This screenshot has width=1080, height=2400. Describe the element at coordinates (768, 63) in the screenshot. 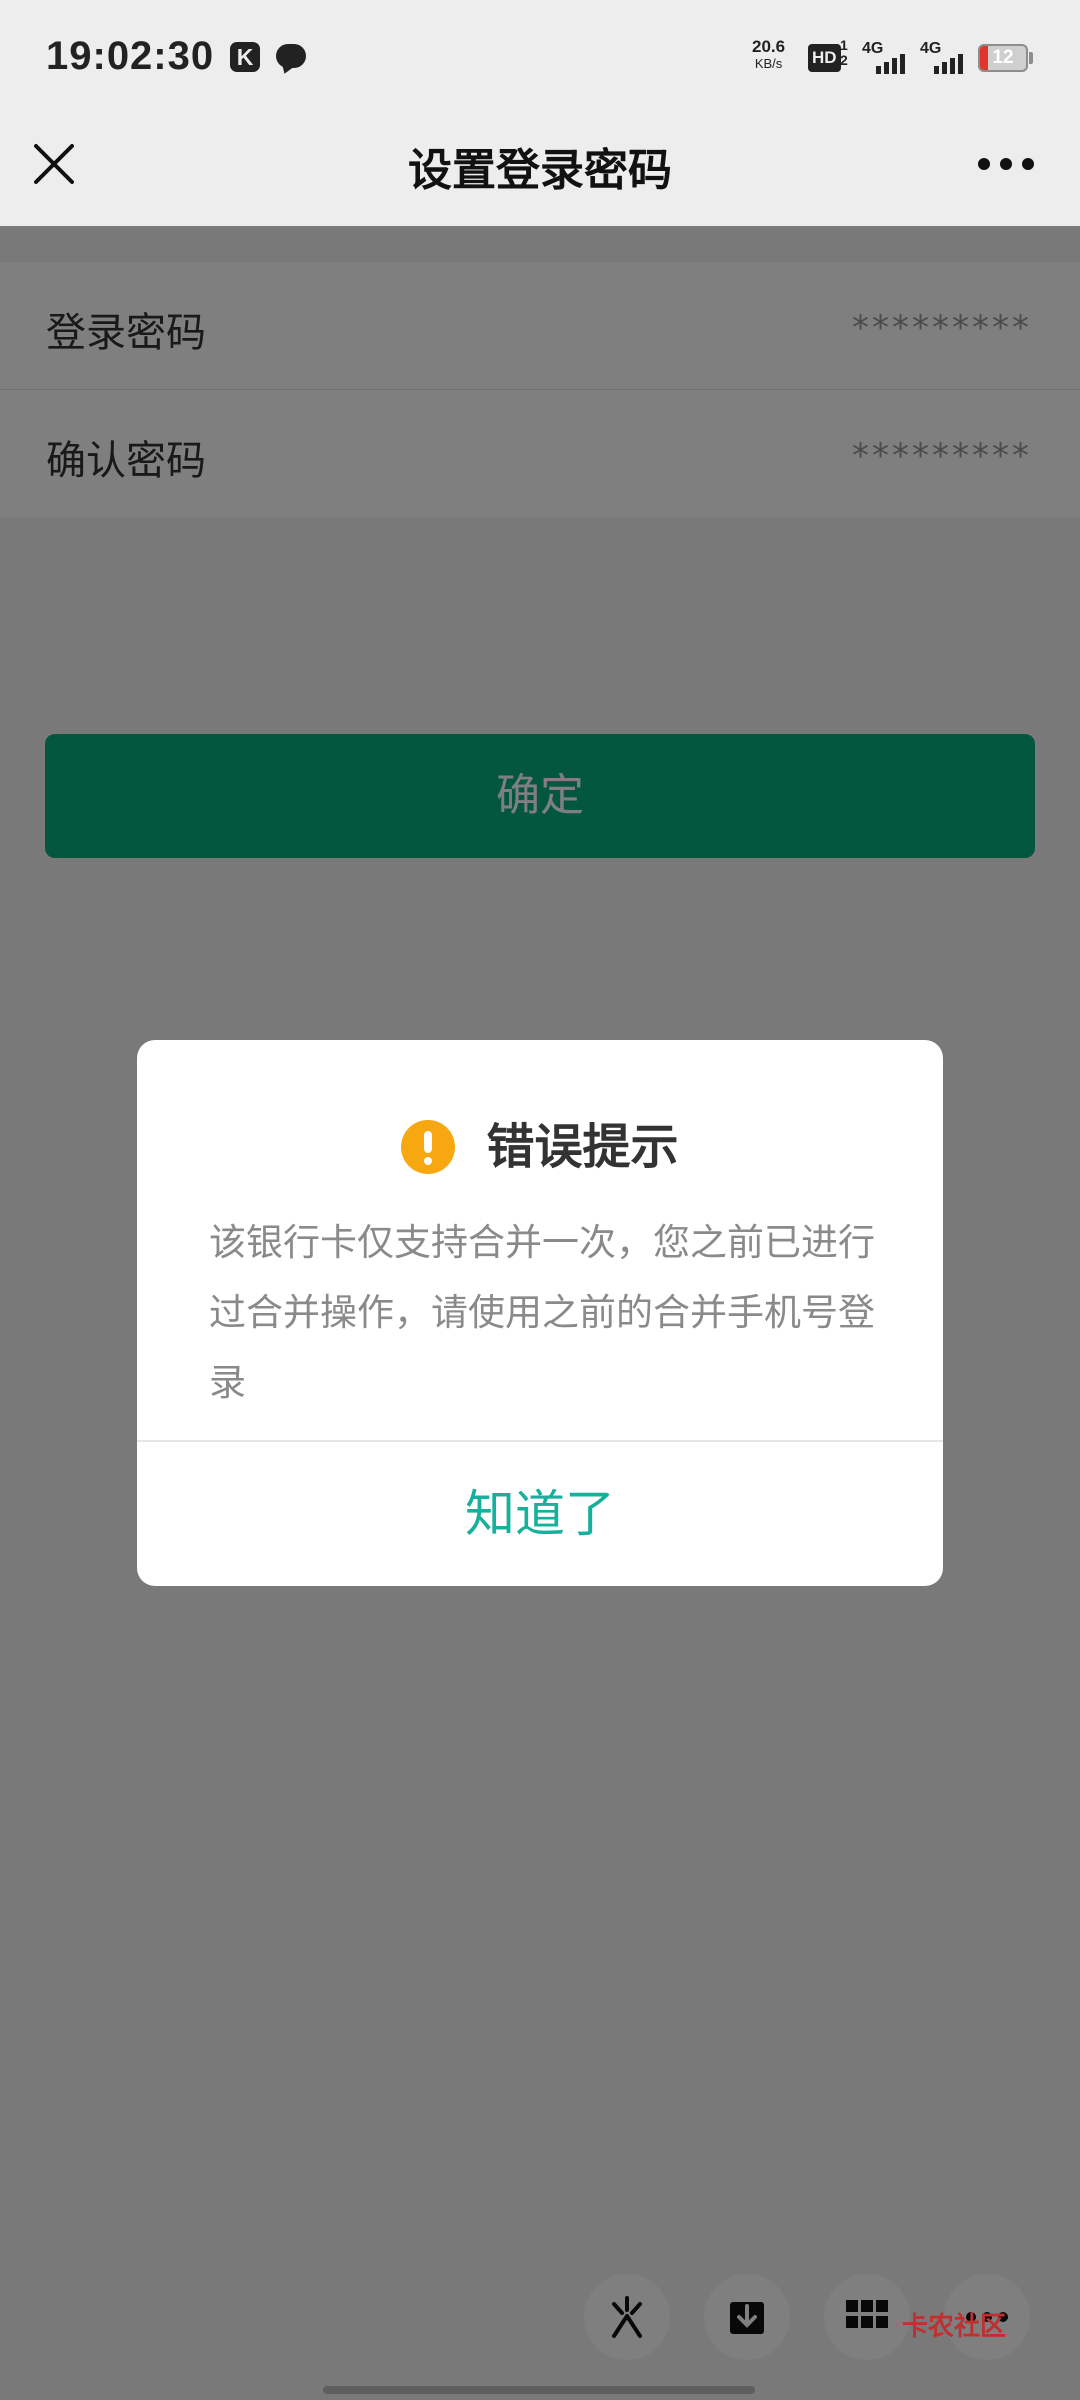

I see `network-speed-unit: KB/s` at that location.